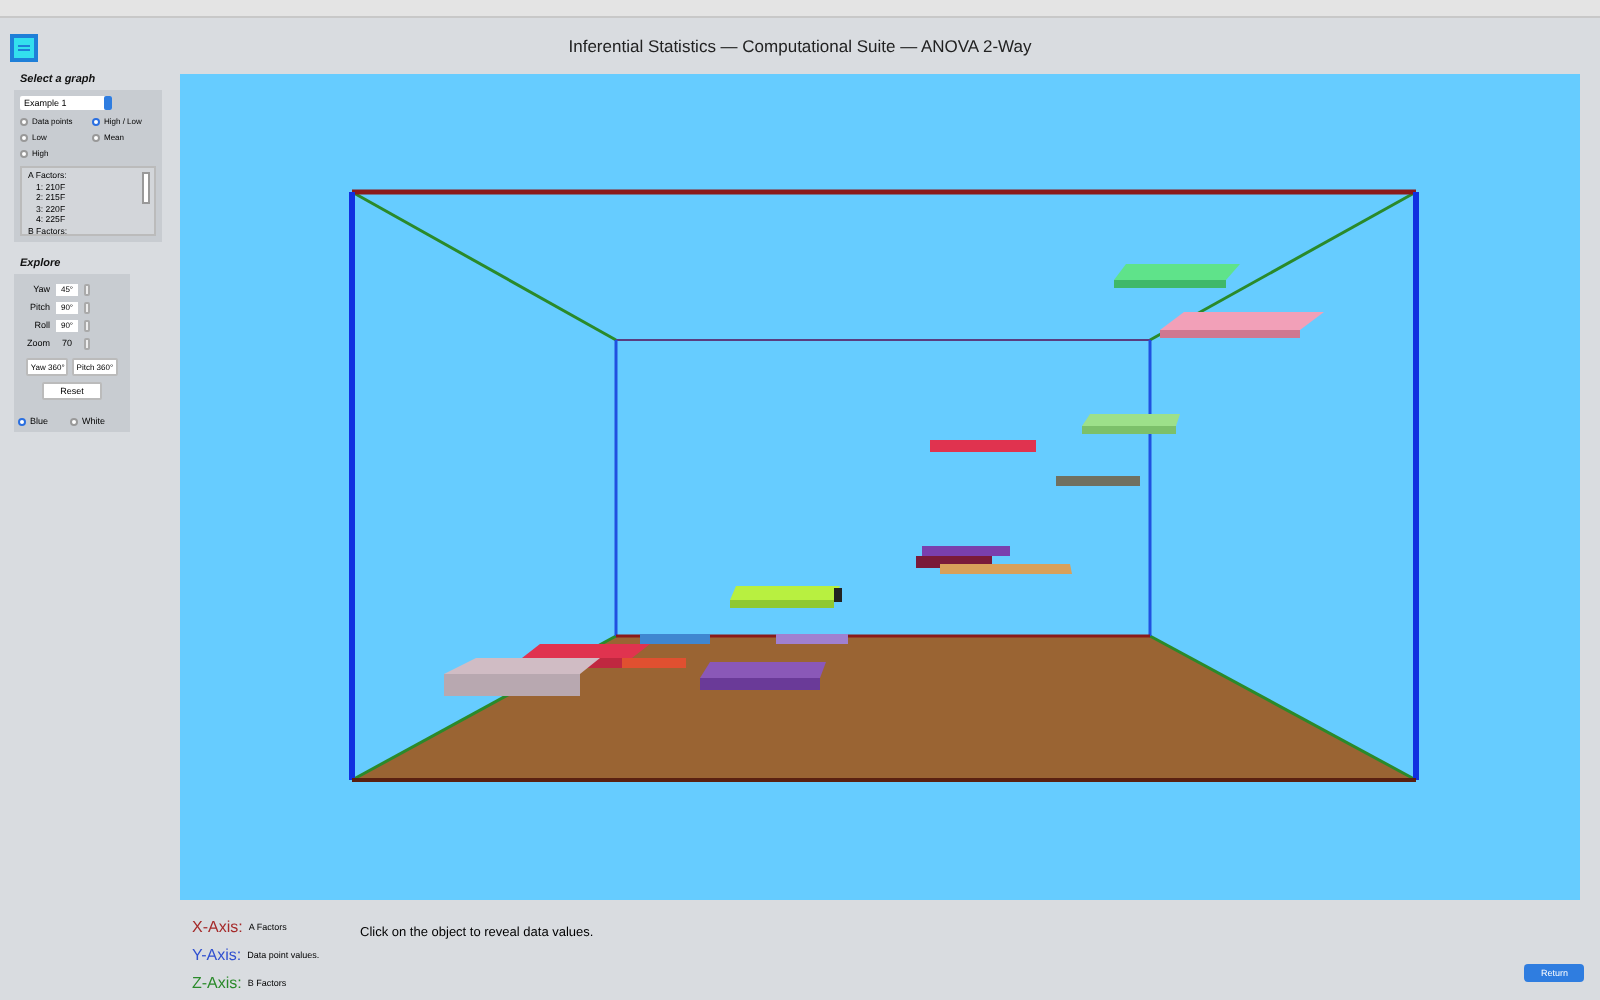 The width and height of the screenshot is (1600, 1000). Describe the element at coordinates (217, 926) in the screenshot. I see `axis-label: X-Axis:` at that location.